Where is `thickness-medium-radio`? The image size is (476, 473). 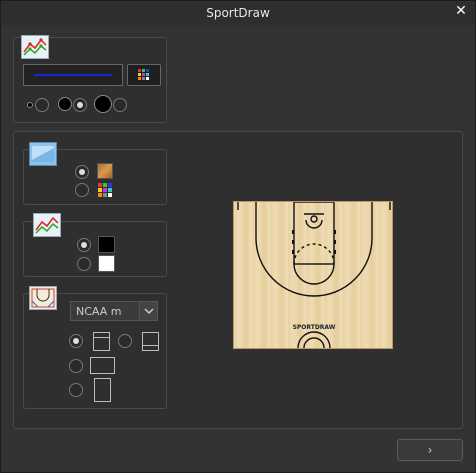 thickness-medium-radio is located at coordinates (80, 105).